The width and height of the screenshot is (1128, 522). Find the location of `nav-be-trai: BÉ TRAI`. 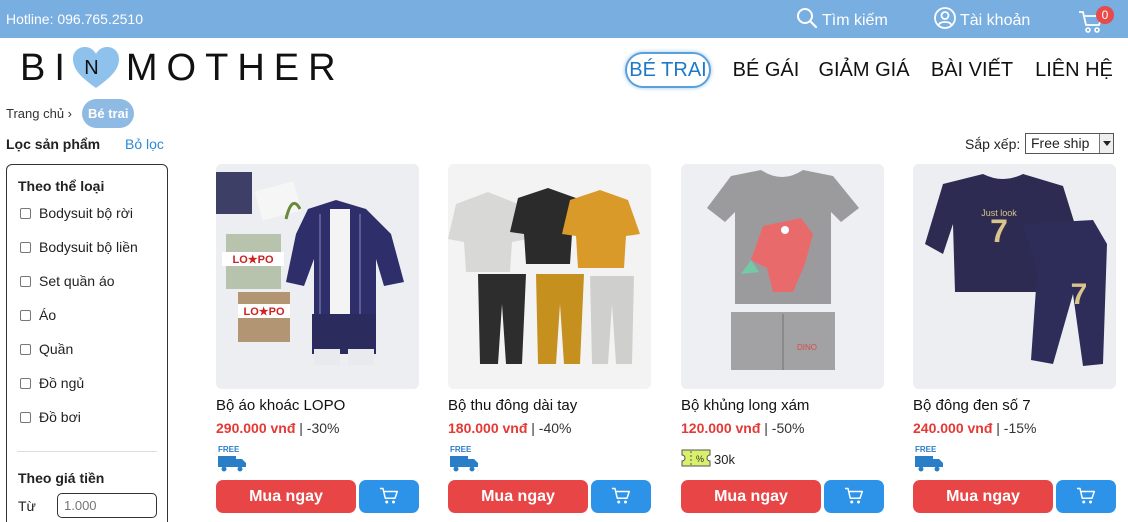

nav-be-trai: BÉ TRAI is located at coordinates (668, 70).